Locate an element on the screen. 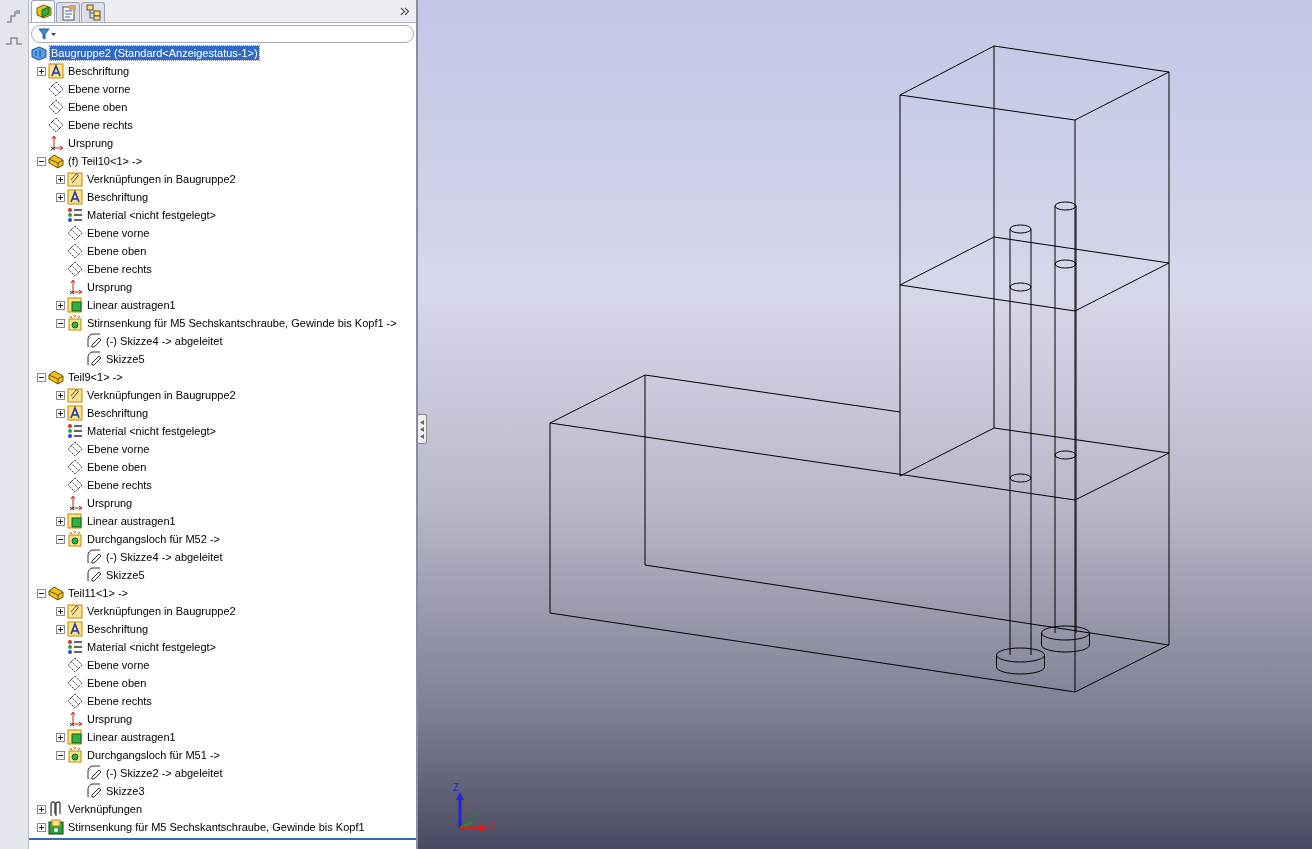 The image size is (1312, 849). filter-field is located at coordinates (222, 34).